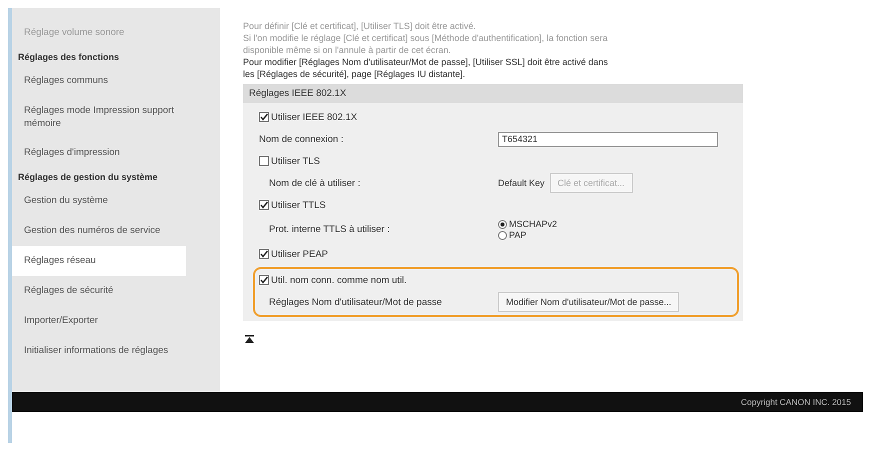 This screenshot has width=873, height=451. Describe the element at coordinates (99, 291) in the screenshot. I see `sidebar-item: Réglages de sécurité` at that location.